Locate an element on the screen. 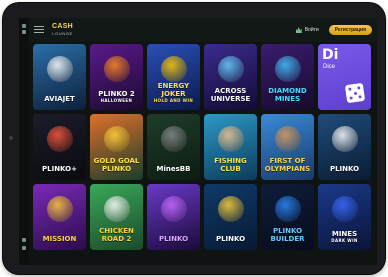 This screenshot has height=277, width=388. game-title-text: GOLD GOAL PLINKO is located at coordinates (116, 165).